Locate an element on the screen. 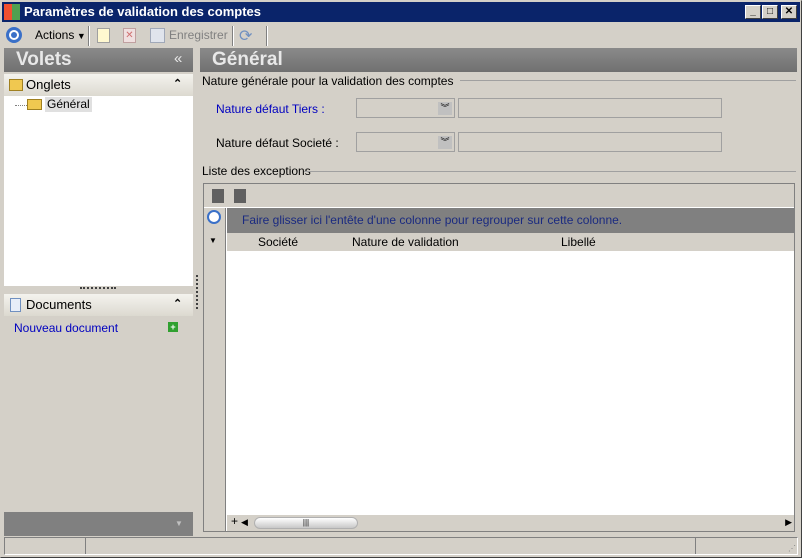  exceptions-label: Liste des exceptions is located at coordinates (256, 171).